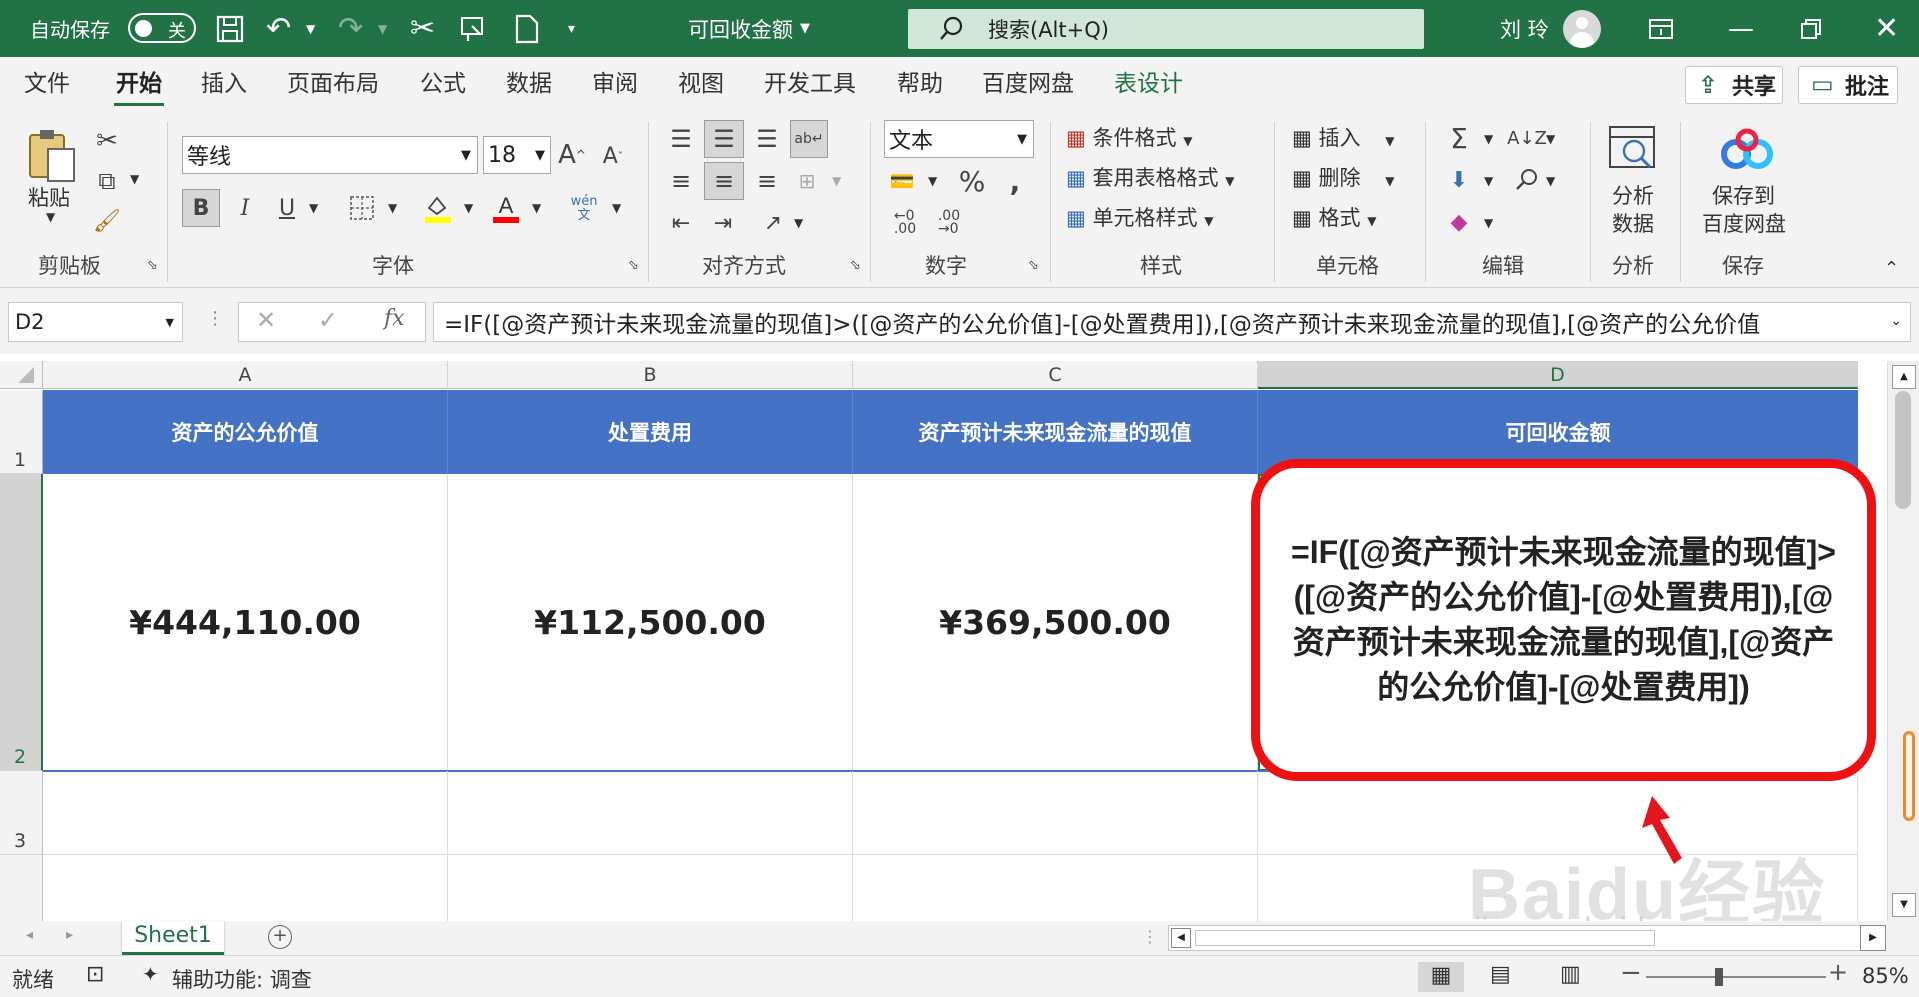 The height and width of the screenshot is (997, 1919). Describe the element at coordinates (616, 208) in the screenshot. I see `phonetic-dropdown-icon: ▼` at that location.